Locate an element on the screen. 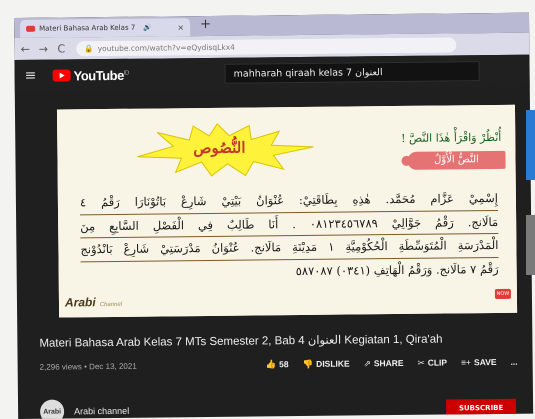  slide-instruction: أُنْظُرْ وَاقْرَأْ هٰذَا النَّصَّ ! is located at coordinates (451, 137).